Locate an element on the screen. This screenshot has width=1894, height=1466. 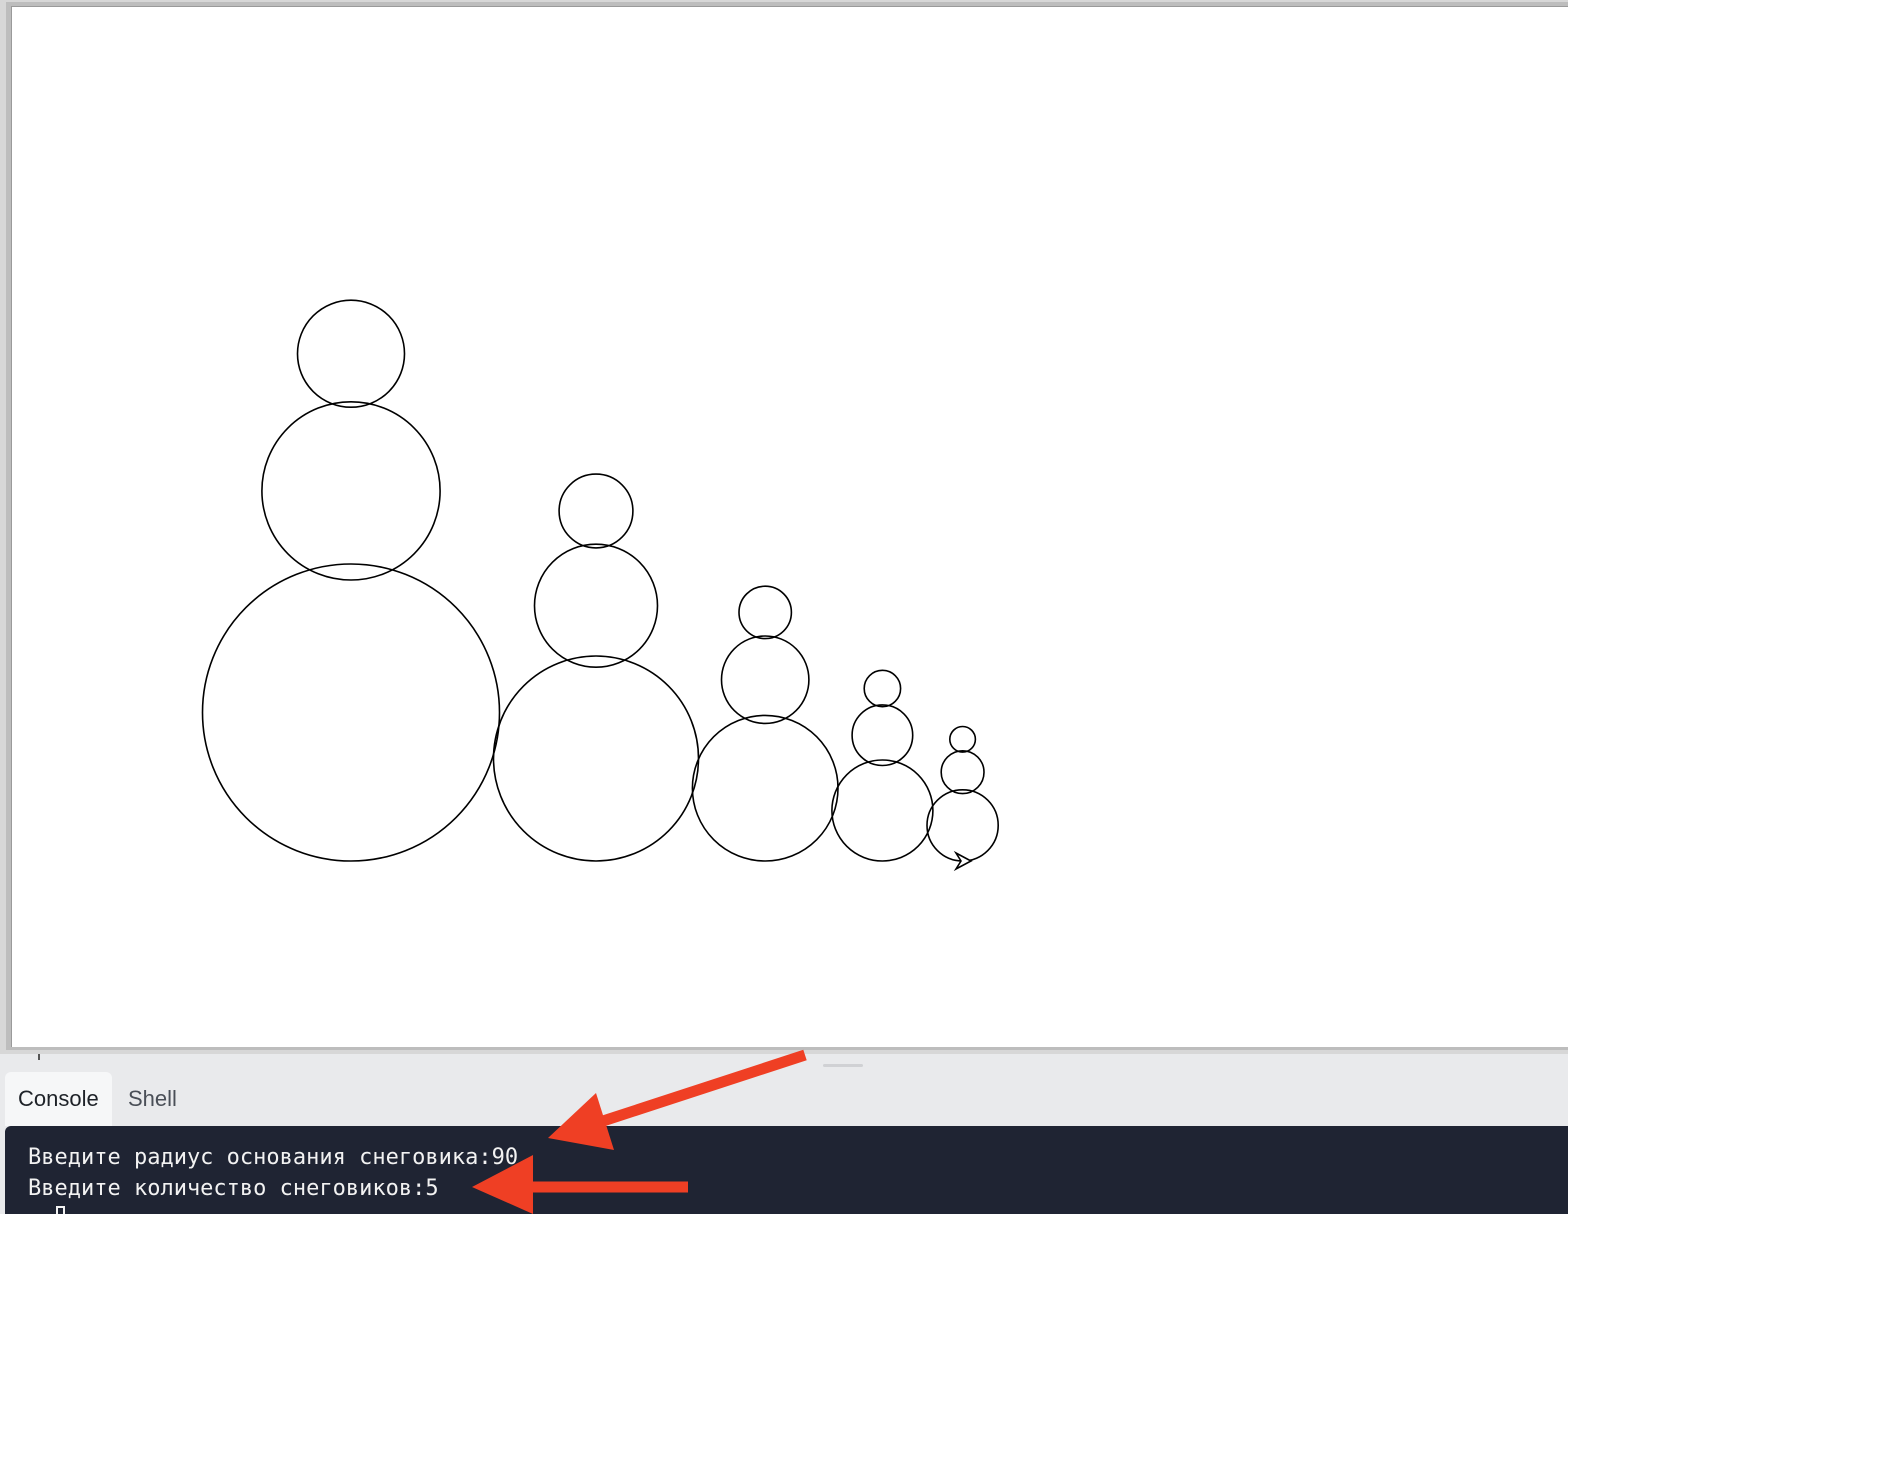
tab-console: Console is located at coordinates (58, 1099).